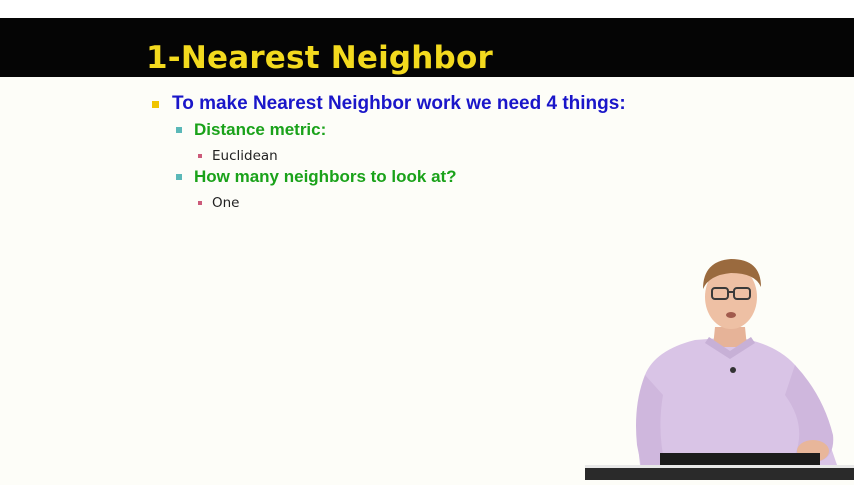  Describe the element at coordinates (736, 362) in the screenshot. I see `presenter-icon` at that location.